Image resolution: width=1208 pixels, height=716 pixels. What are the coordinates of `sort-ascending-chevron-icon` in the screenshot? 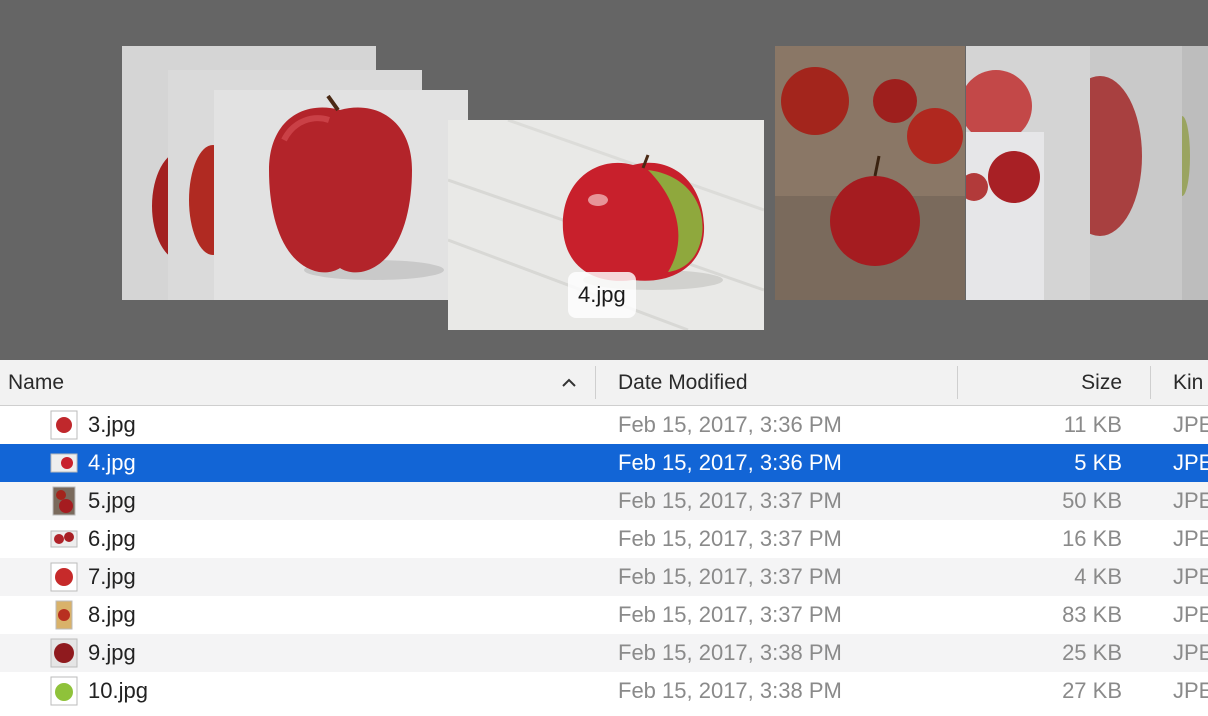 It's located at (572, 382).